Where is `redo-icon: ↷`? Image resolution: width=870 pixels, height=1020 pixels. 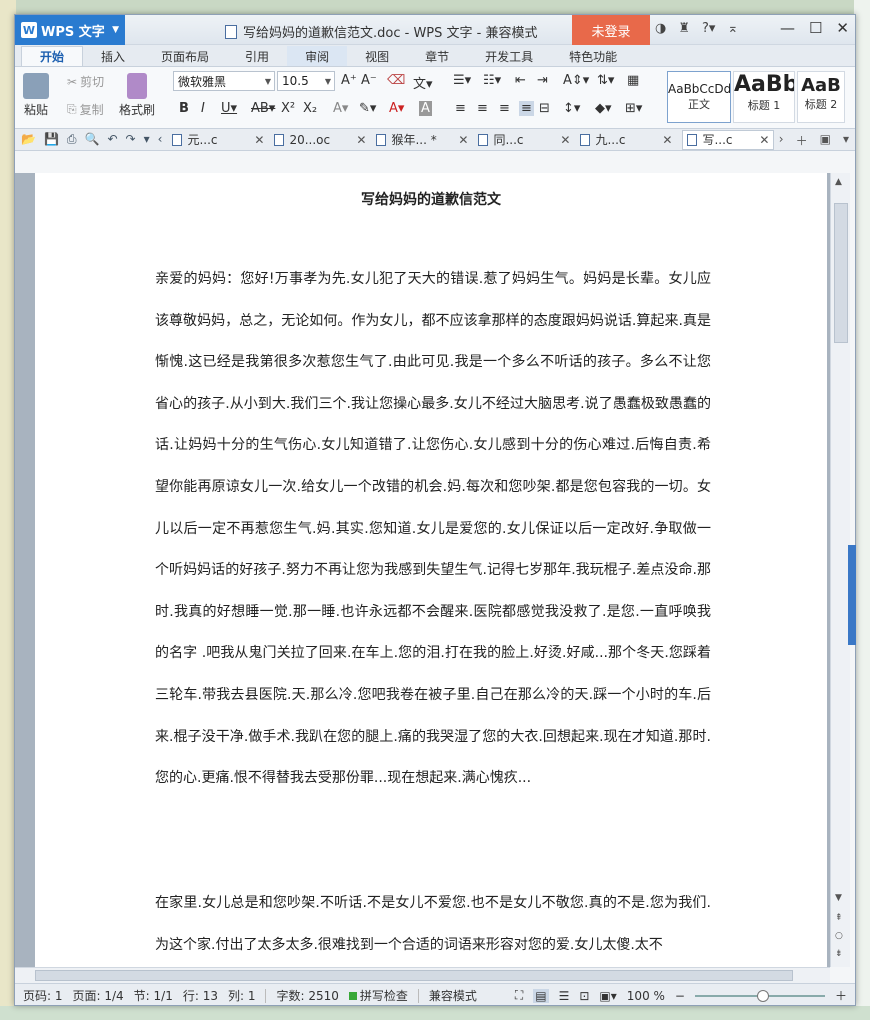 redo-icon: ↷ is located at coordinates (131, 139).